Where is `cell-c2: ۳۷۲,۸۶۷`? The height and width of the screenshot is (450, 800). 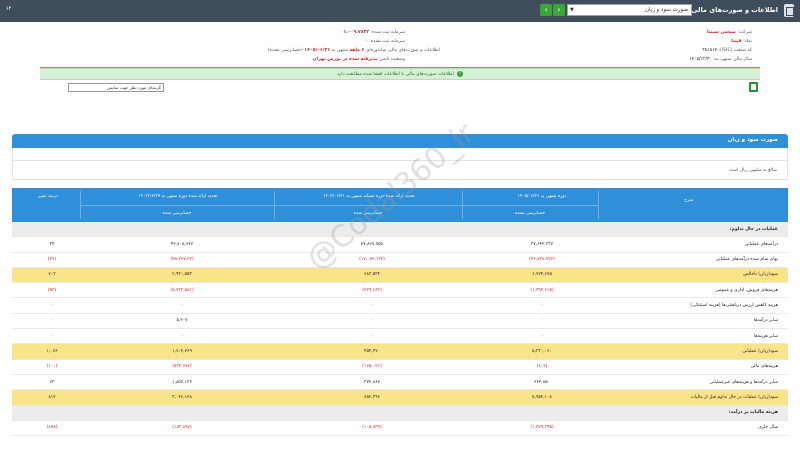
cell-c2: ۳۷۲,۸۶۷ is located at coordinates (372, 382).